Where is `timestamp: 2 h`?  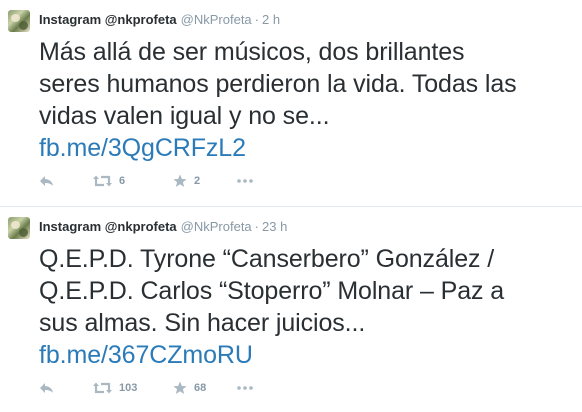
timestamp: 2 h is located at coordinates (271, 19).